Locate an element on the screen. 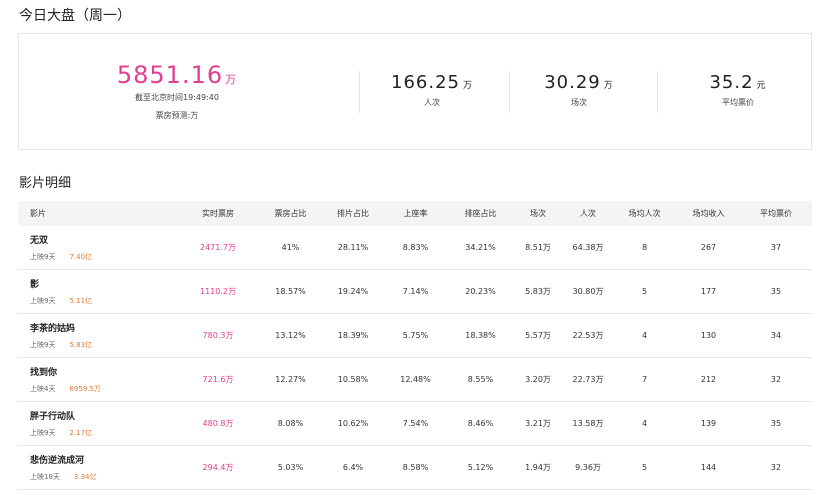 This screenshot has width=820, height=495. col-header: 实时票房 is located at coordinates (218, 213).